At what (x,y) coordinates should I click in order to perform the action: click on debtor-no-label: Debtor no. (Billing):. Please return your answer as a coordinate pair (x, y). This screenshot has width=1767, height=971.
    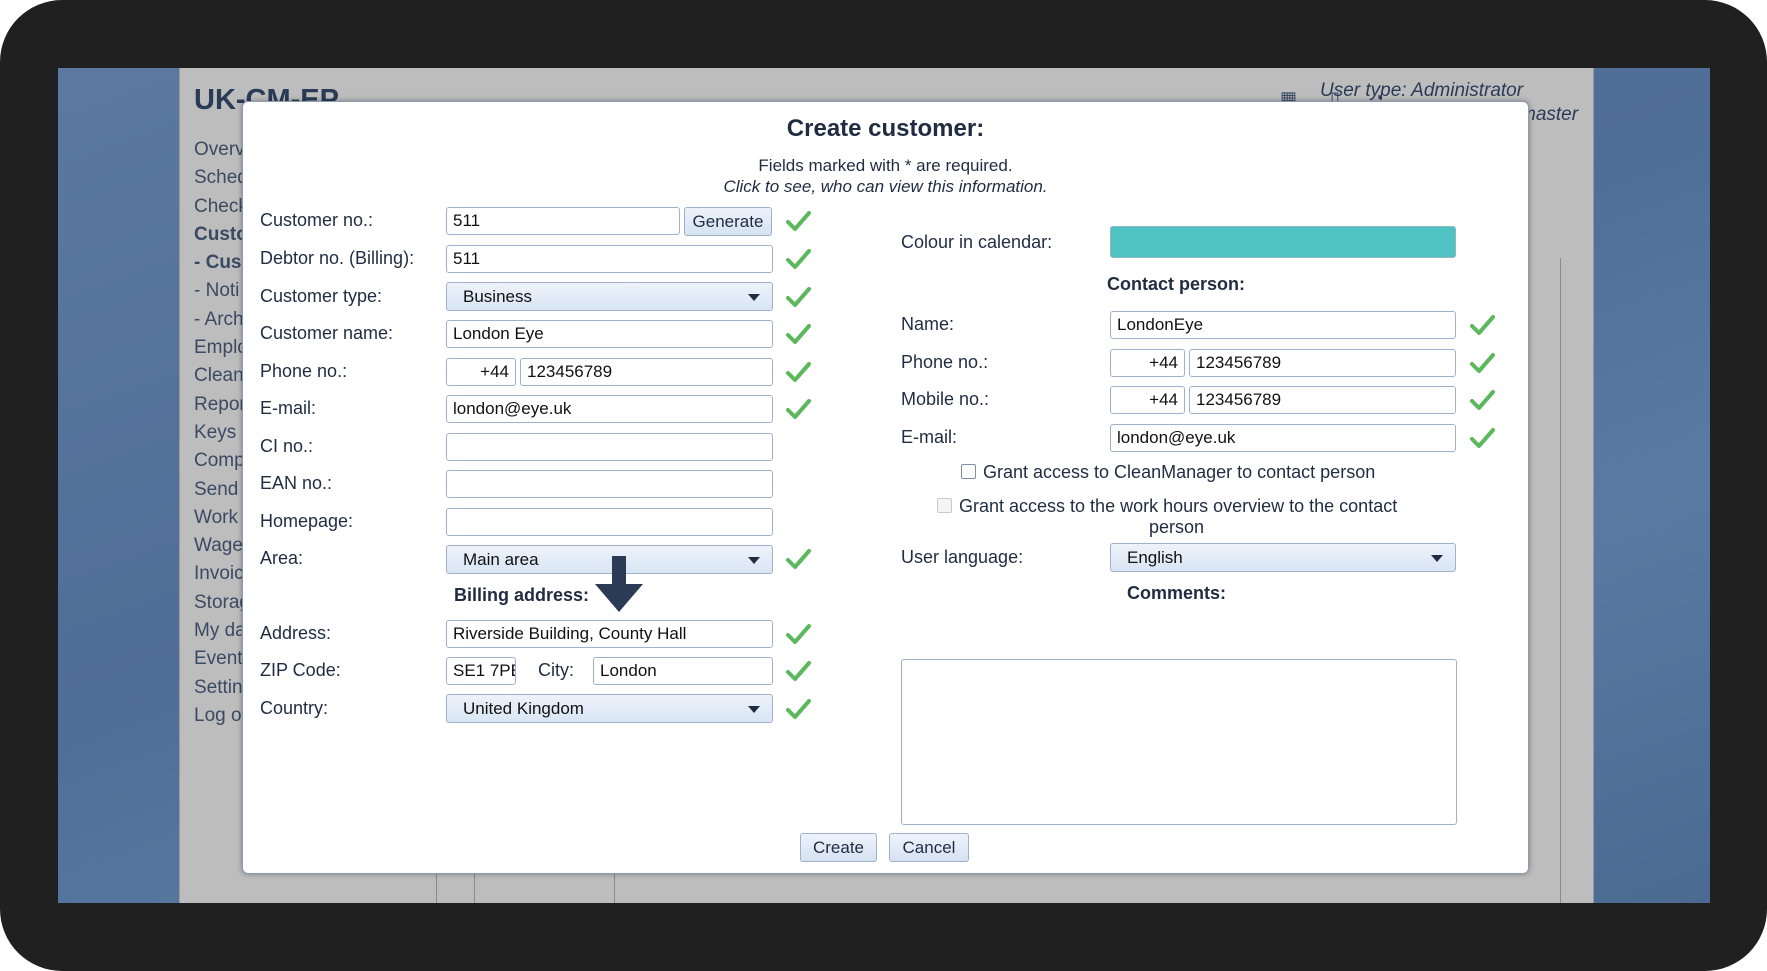
    Looking at the image, I should click on (337, 258).